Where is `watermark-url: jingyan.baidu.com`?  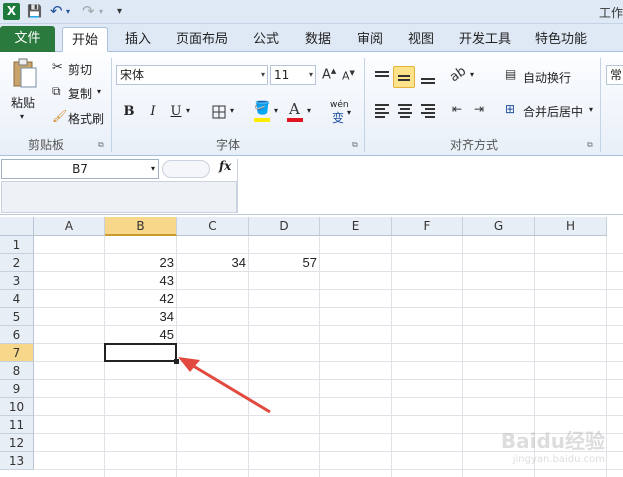
watermark-url: jingyan.baidu.com is located at coordinates (558, 459).